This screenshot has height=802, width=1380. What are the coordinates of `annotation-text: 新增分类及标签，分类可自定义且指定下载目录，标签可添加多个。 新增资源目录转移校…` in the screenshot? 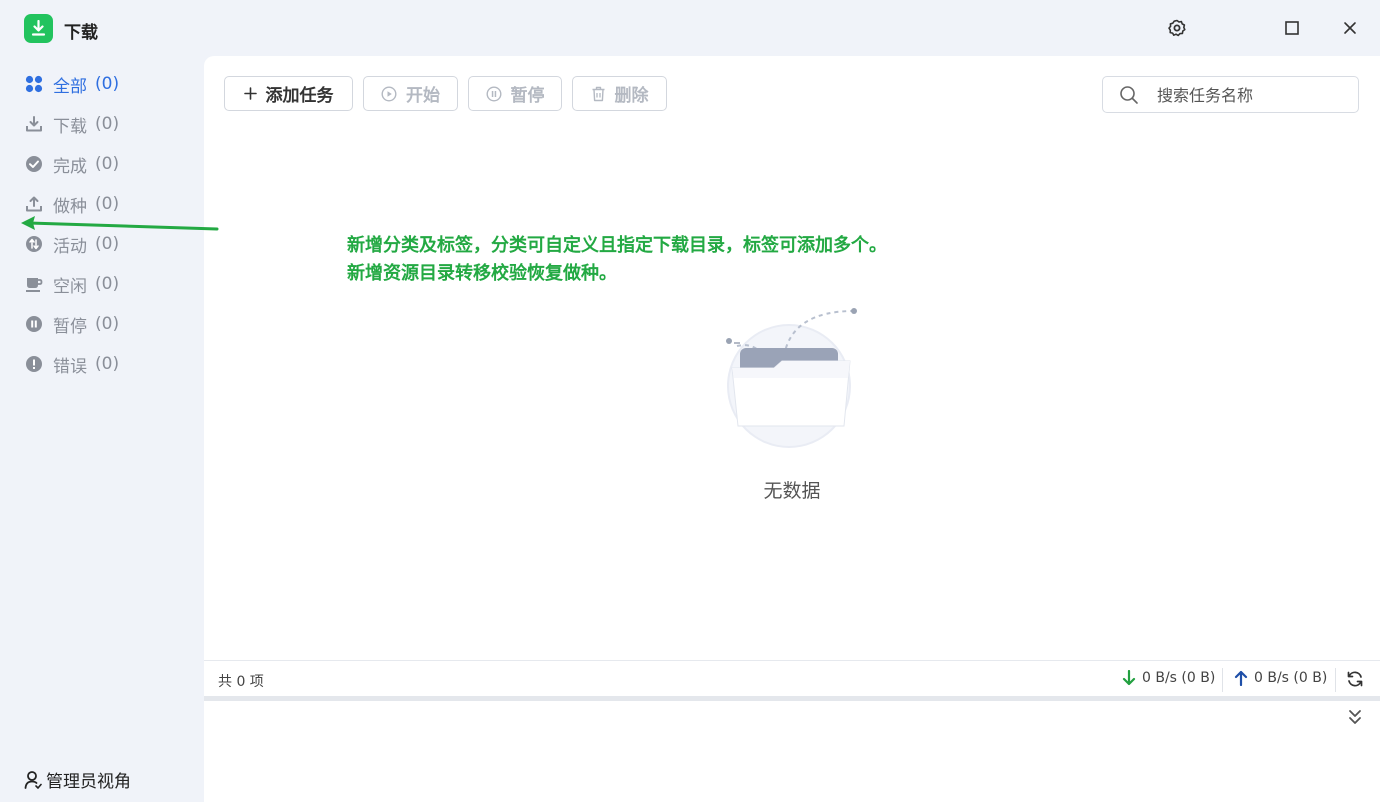 It's located at (617, 260).